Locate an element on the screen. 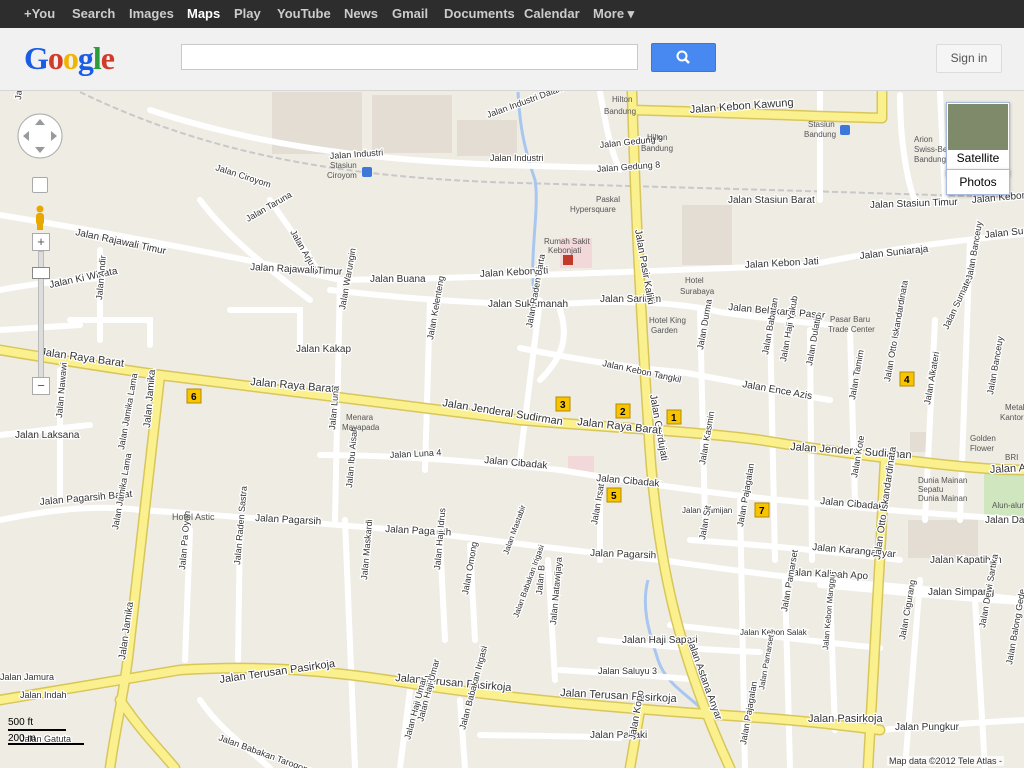  poi-label: Rumah Sakit is located at coordinates (567, 241).